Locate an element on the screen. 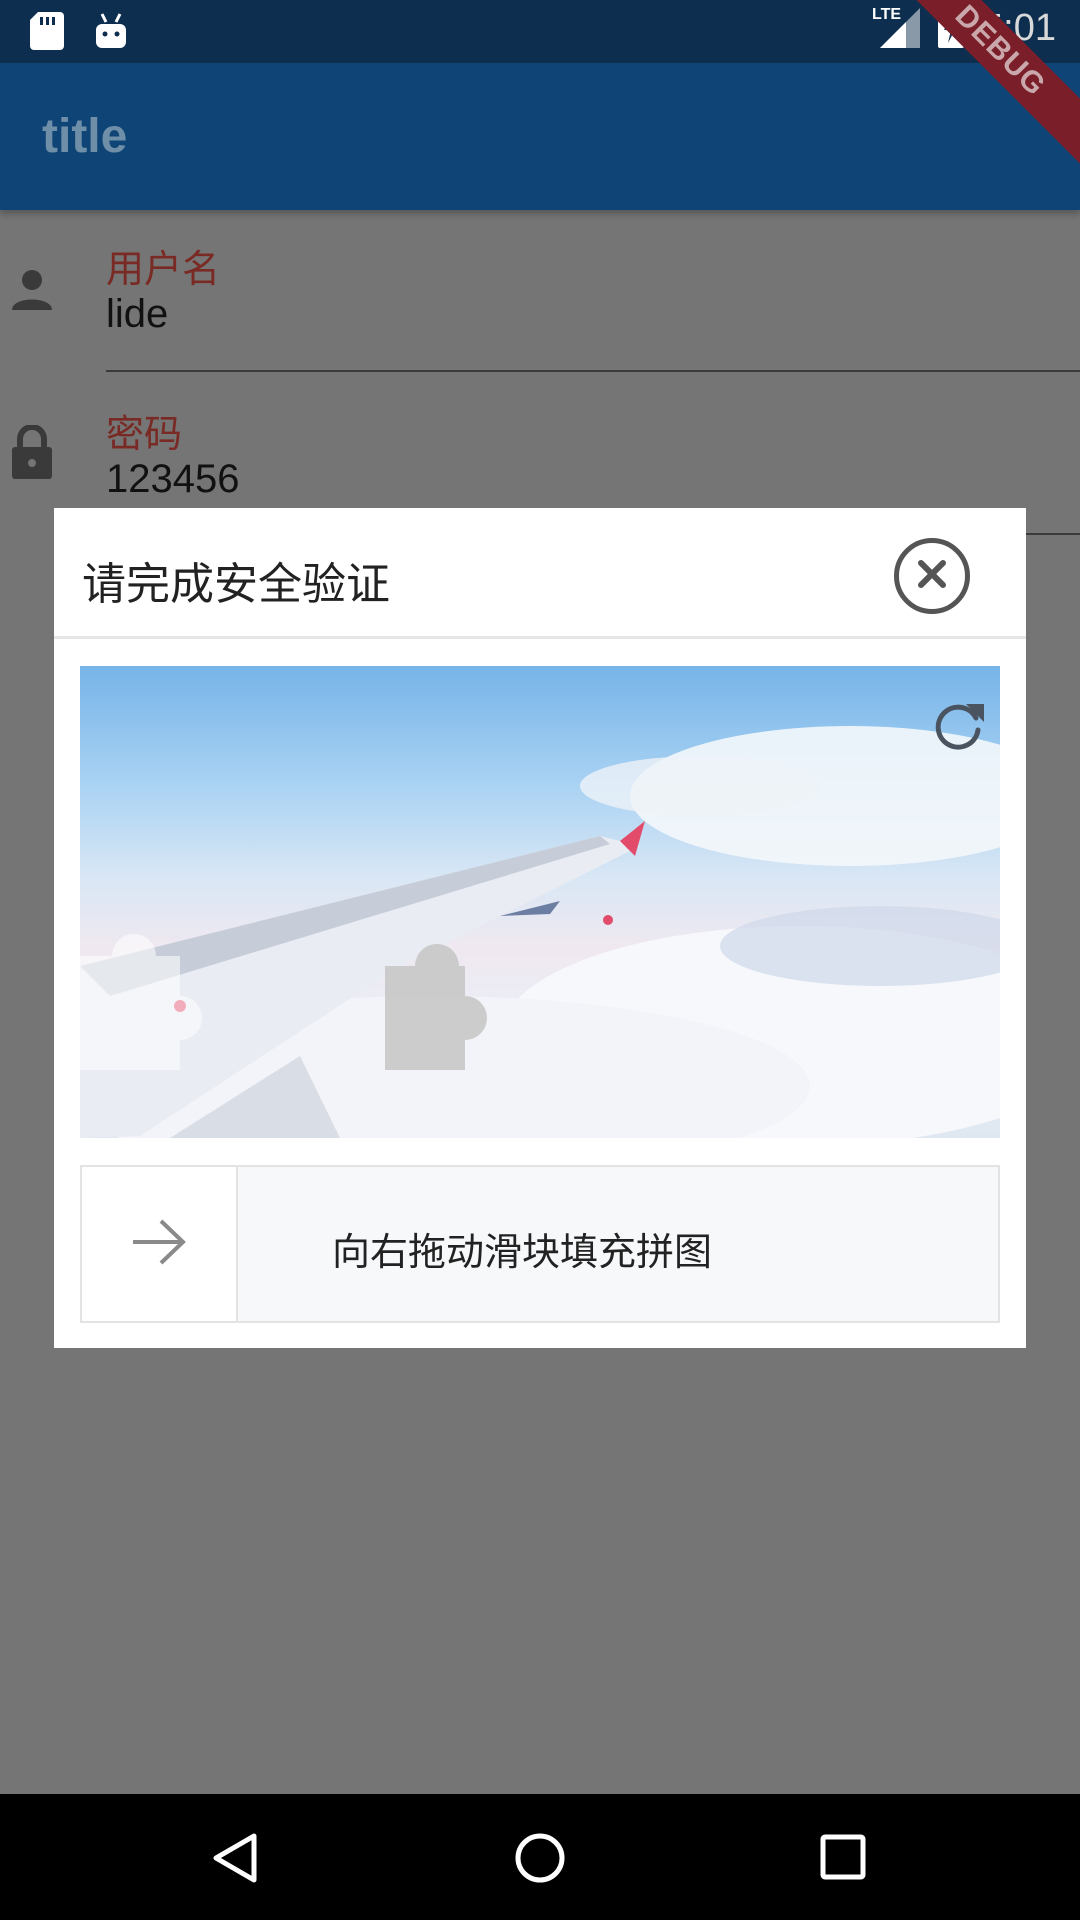 The image size is (1080, 1920). refresh-button is located at coordinates (959, 725).